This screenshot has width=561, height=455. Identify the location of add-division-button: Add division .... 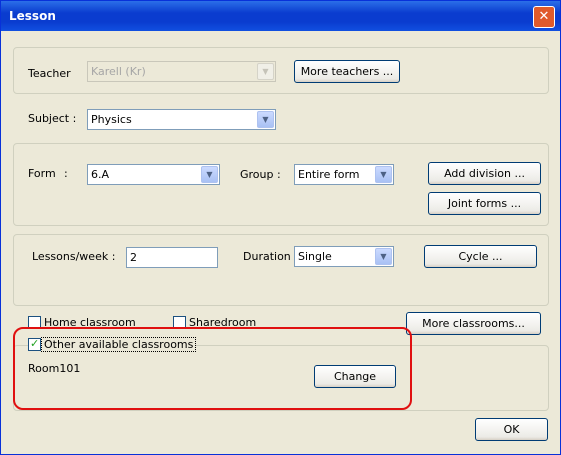
(484, 173).